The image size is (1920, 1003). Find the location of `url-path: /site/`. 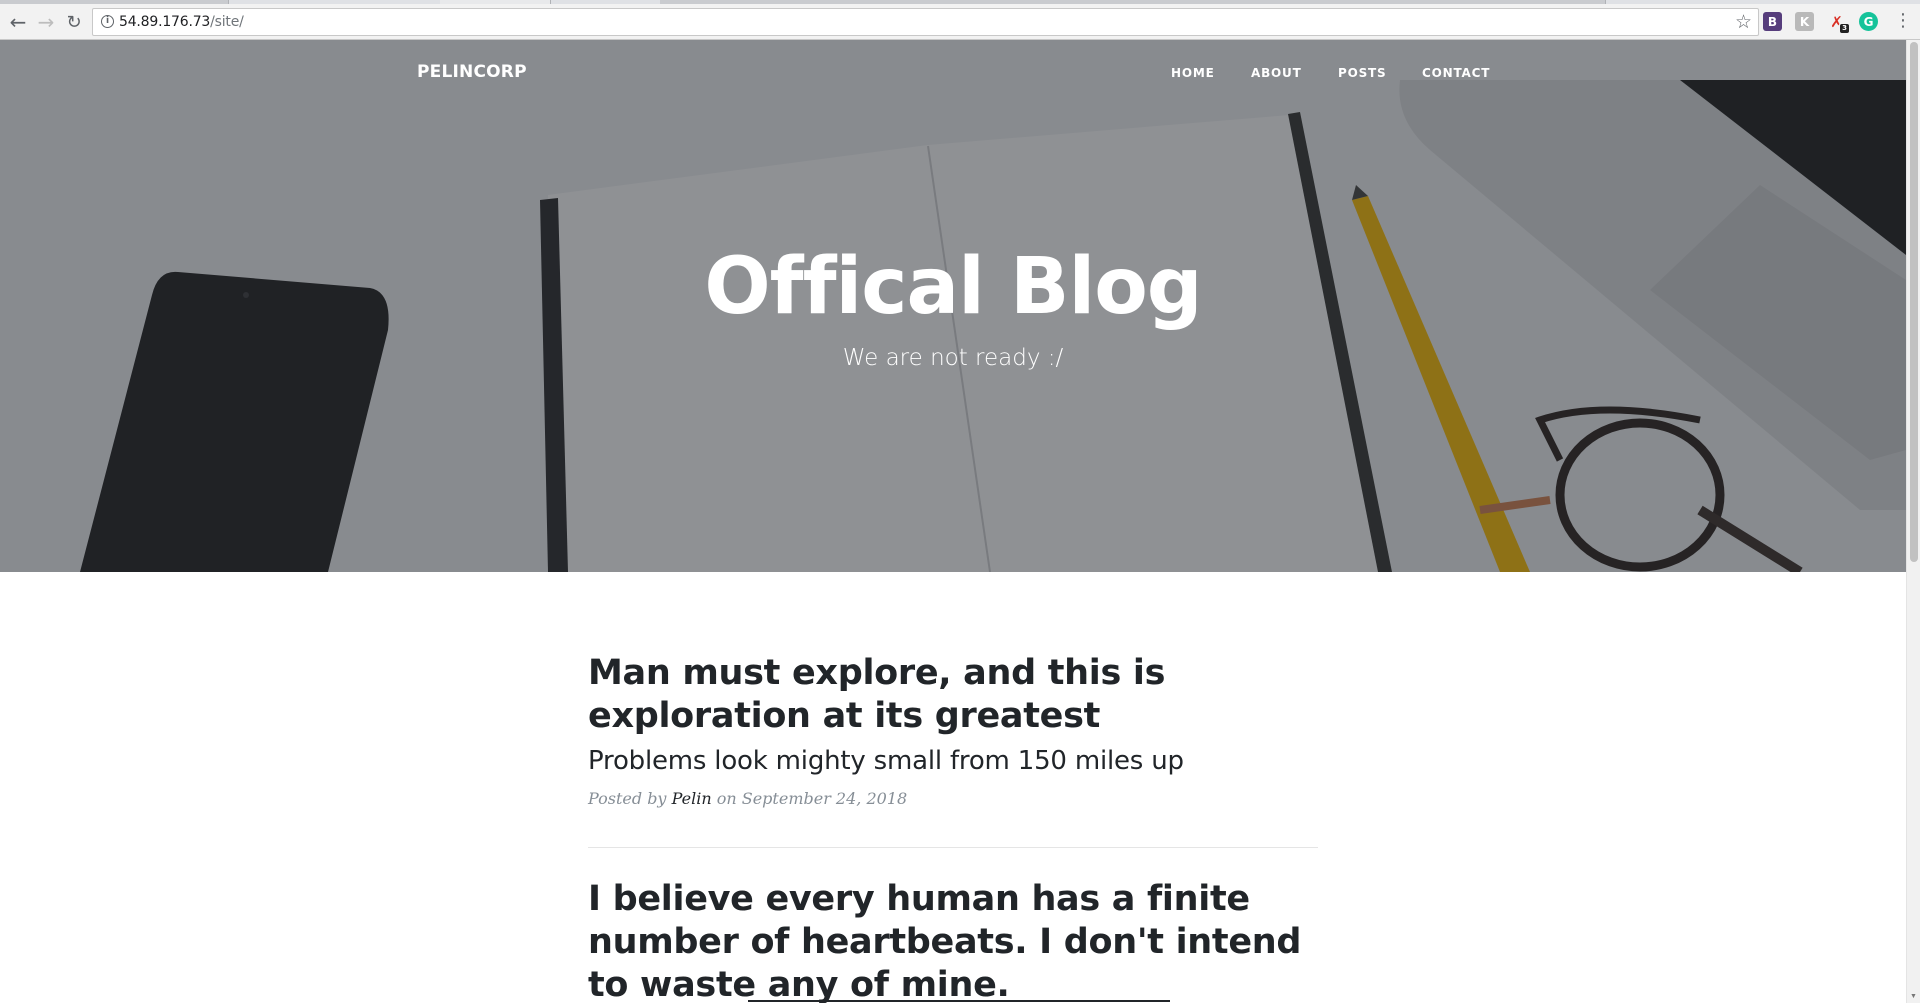

url-path: /site/ is located at coordinates (227, 22).